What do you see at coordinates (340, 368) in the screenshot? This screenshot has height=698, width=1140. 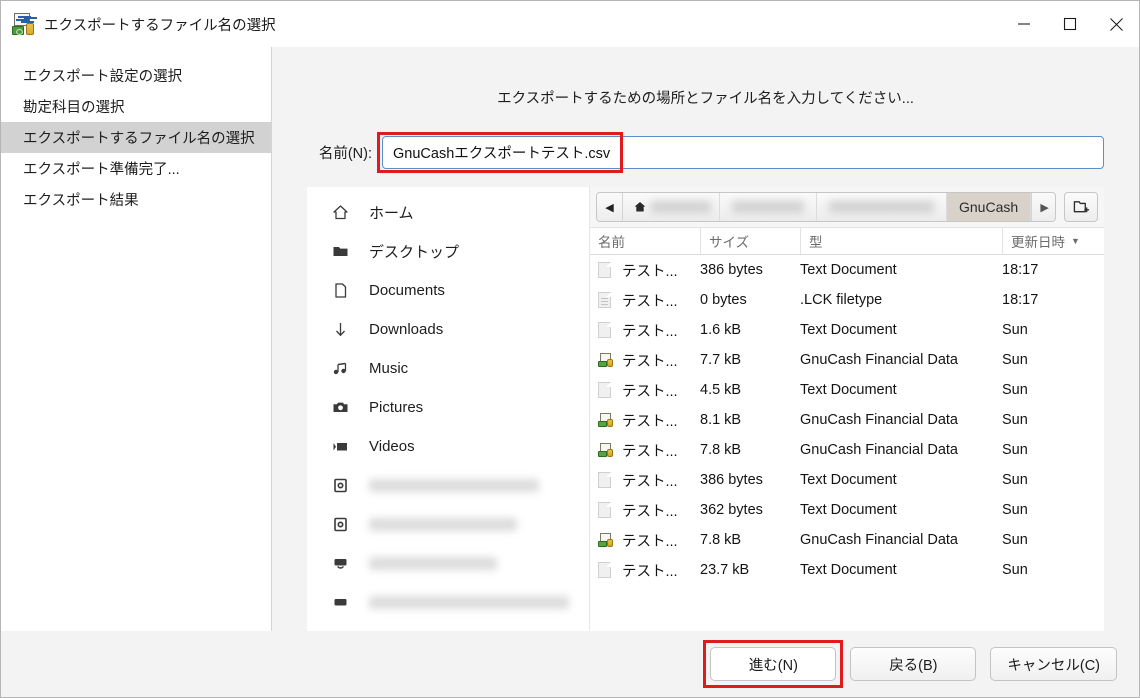 I see `music-note-icon` at bounding box center [340, 368].